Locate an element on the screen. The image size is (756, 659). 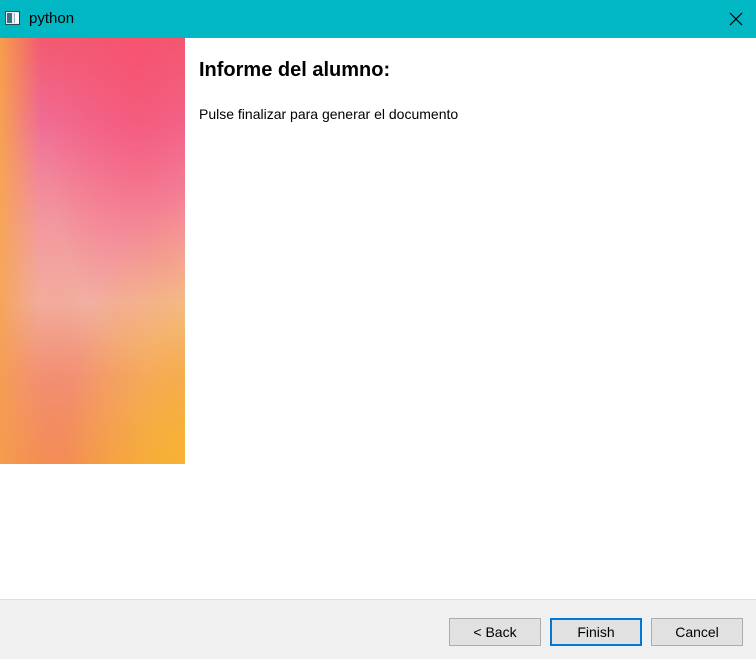
finish-button: Finish is located at coordinates (596, 632).